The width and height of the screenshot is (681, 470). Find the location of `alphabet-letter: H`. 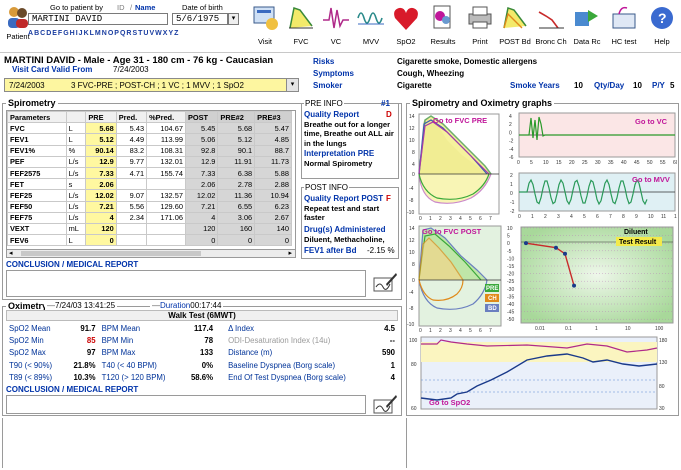

alphabet-letter: H is located at coordinates (72, 33).